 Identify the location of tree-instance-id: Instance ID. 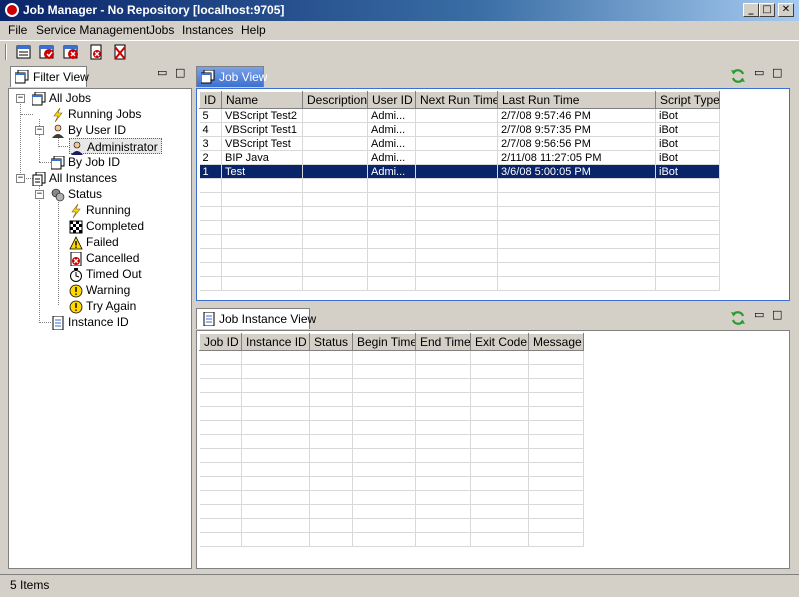
(90, 322).